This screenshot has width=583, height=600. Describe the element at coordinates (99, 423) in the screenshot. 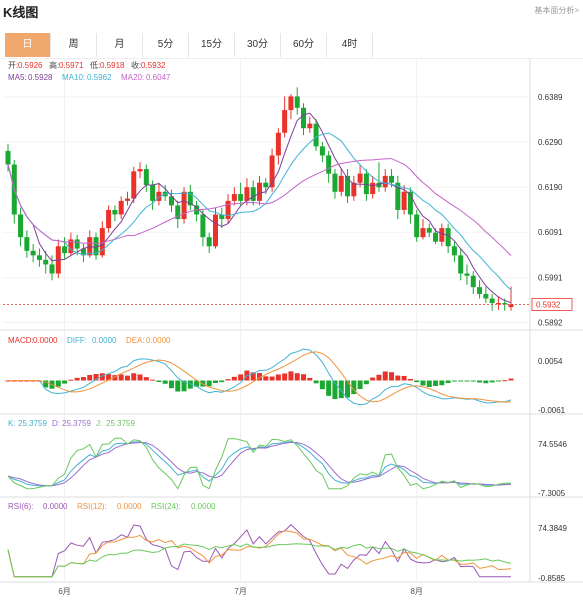

I see `legend-indicator-label: J:` at that location.